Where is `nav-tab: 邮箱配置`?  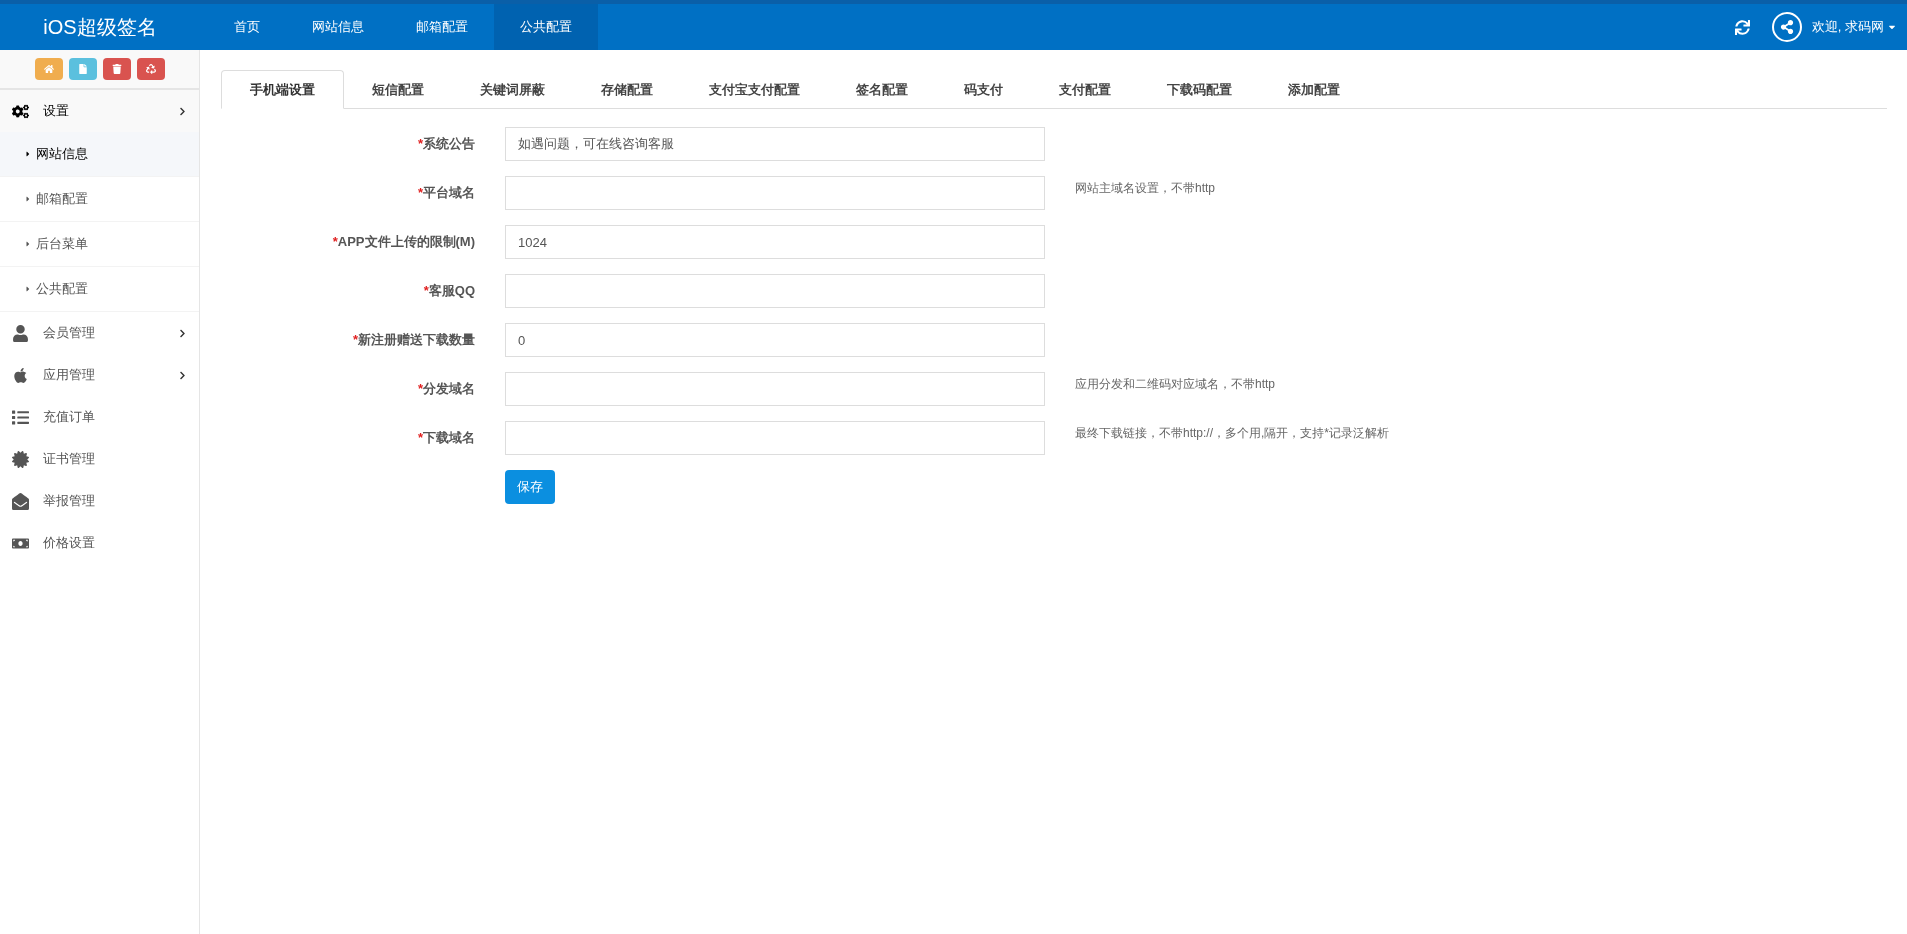
nav-tab: 邮箱配置 is located at coordinates (442, 27).